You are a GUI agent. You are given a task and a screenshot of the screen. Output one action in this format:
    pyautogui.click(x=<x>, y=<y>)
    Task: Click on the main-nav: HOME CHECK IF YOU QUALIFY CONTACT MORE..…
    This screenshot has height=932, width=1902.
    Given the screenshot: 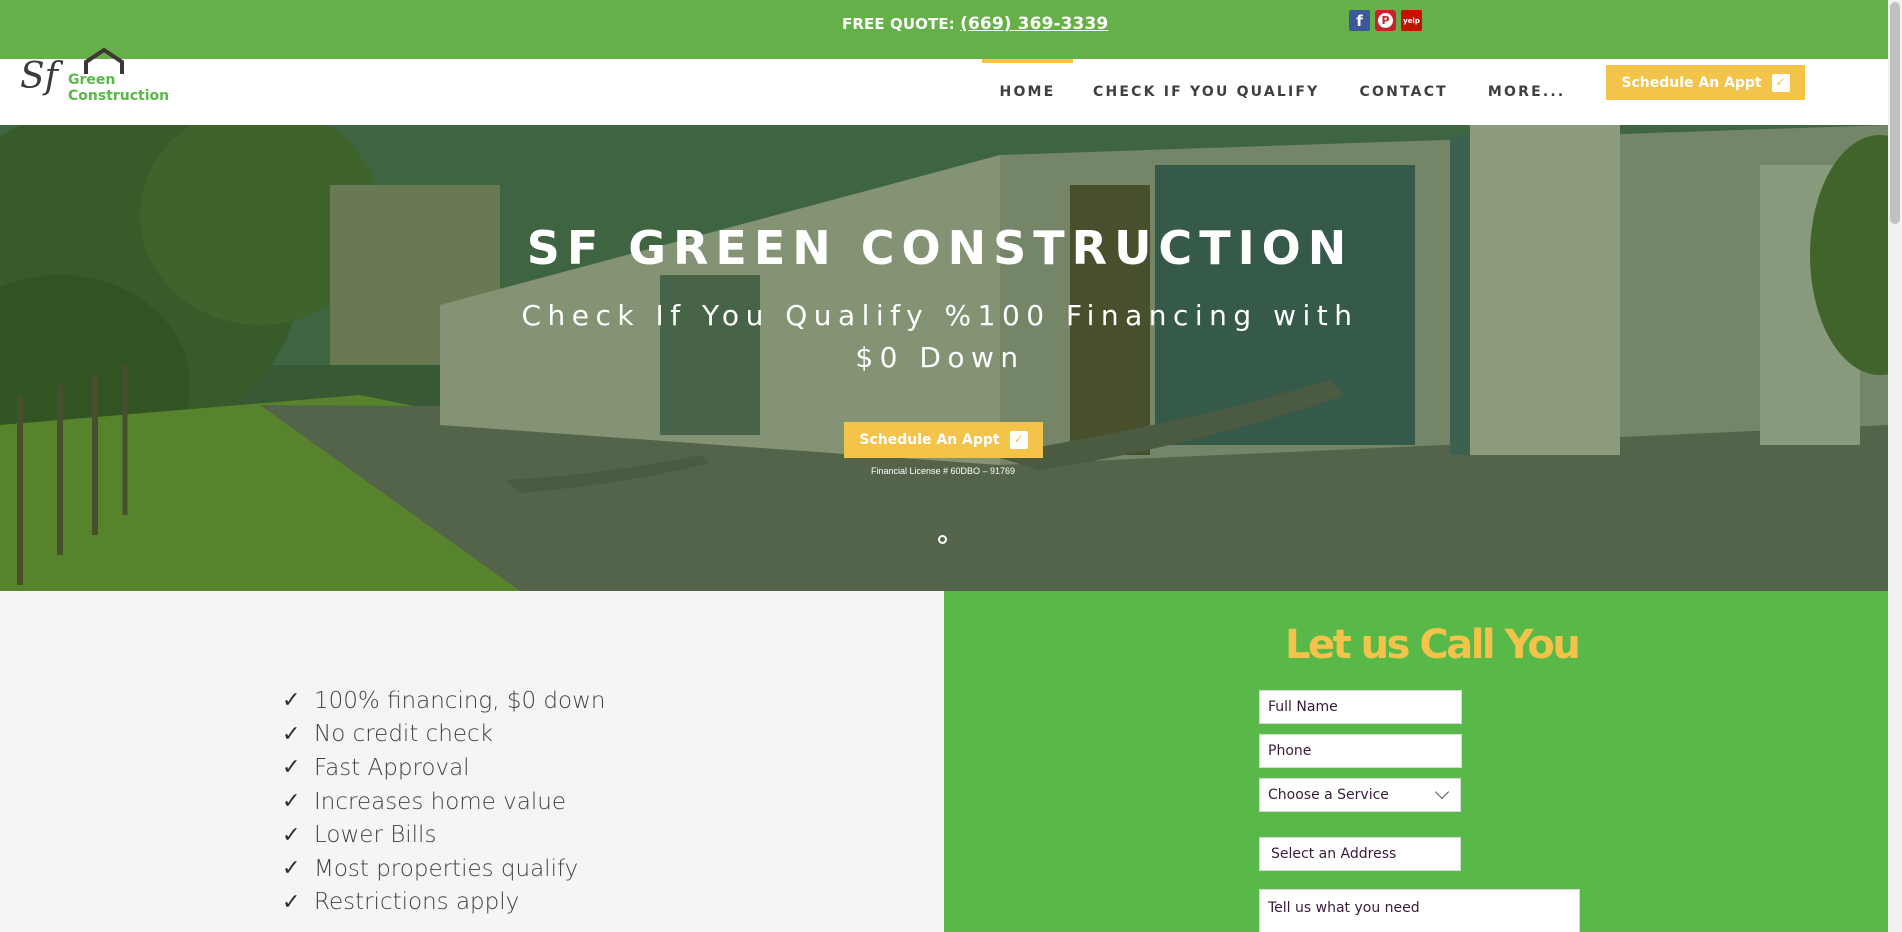 What is the action you would take?
    pyautogui.click(x=1283, y=92)
    